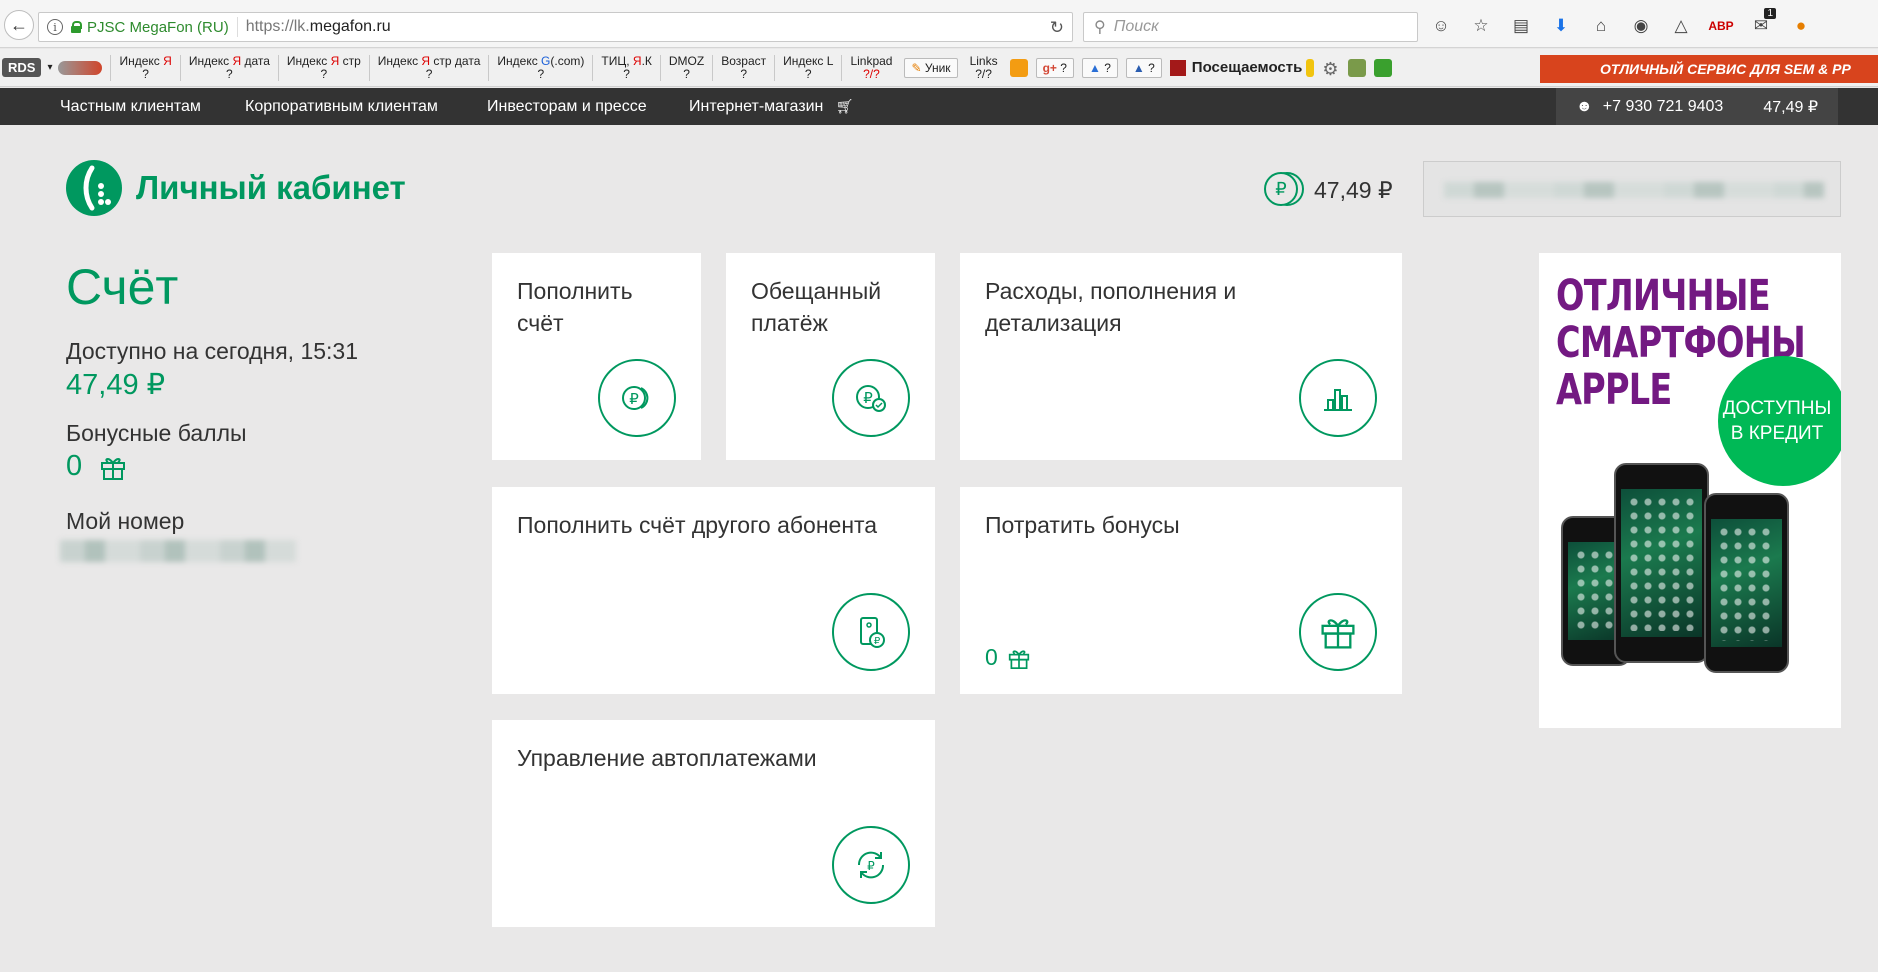 This screenshot has height=972, width=1878. I want to click on google-plus-button: g+ ?, so click(1054, 67).